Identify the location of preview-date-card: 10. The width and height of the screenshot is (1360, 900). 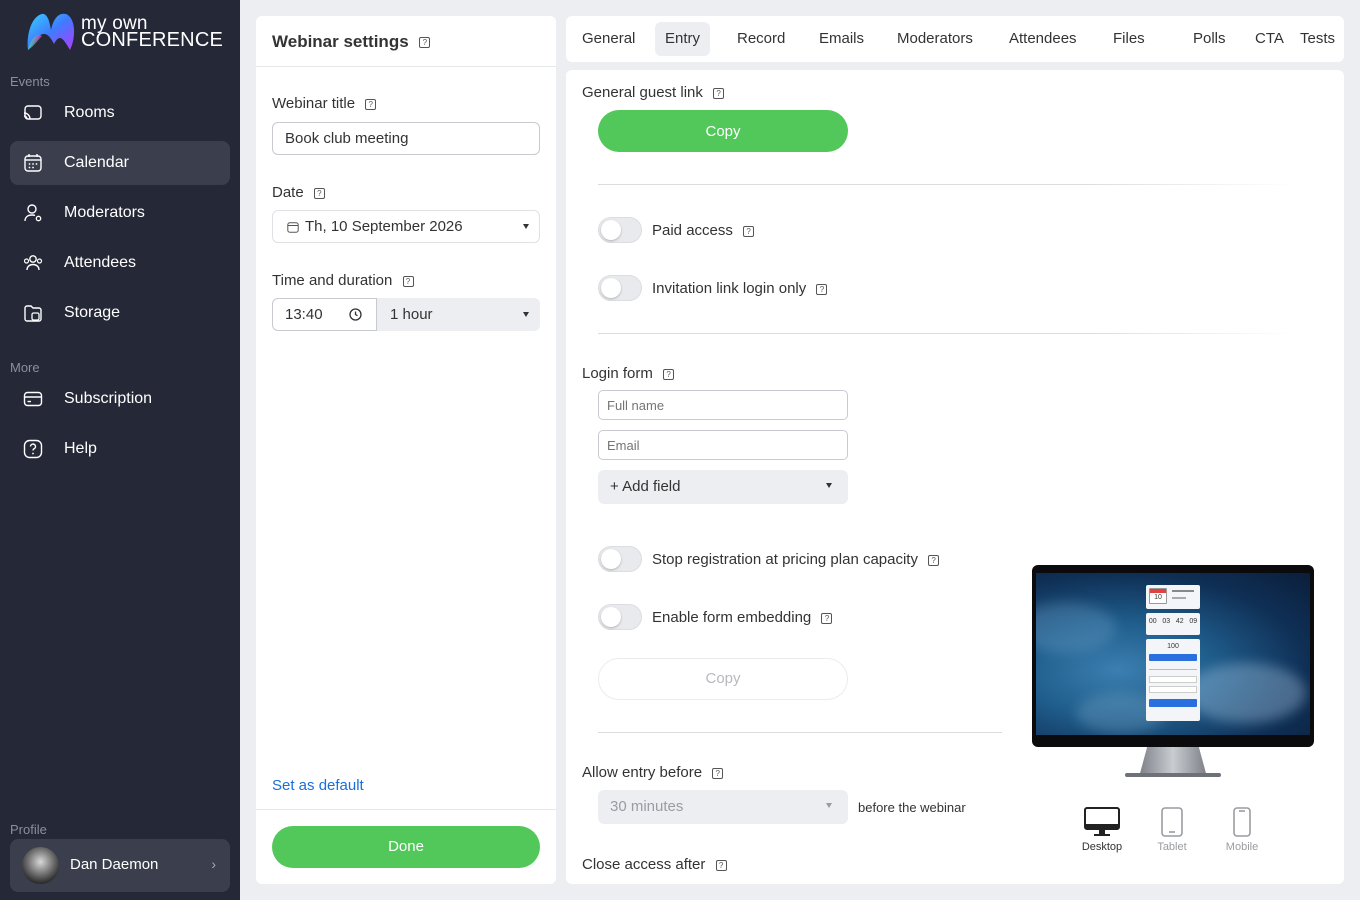
(1173, 597).